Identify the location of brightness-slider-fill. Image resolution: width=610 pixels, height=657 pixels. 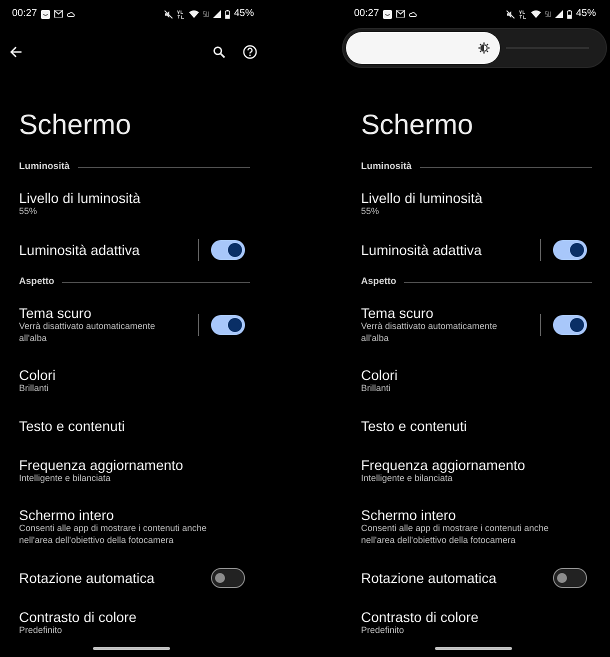
(423, 48).